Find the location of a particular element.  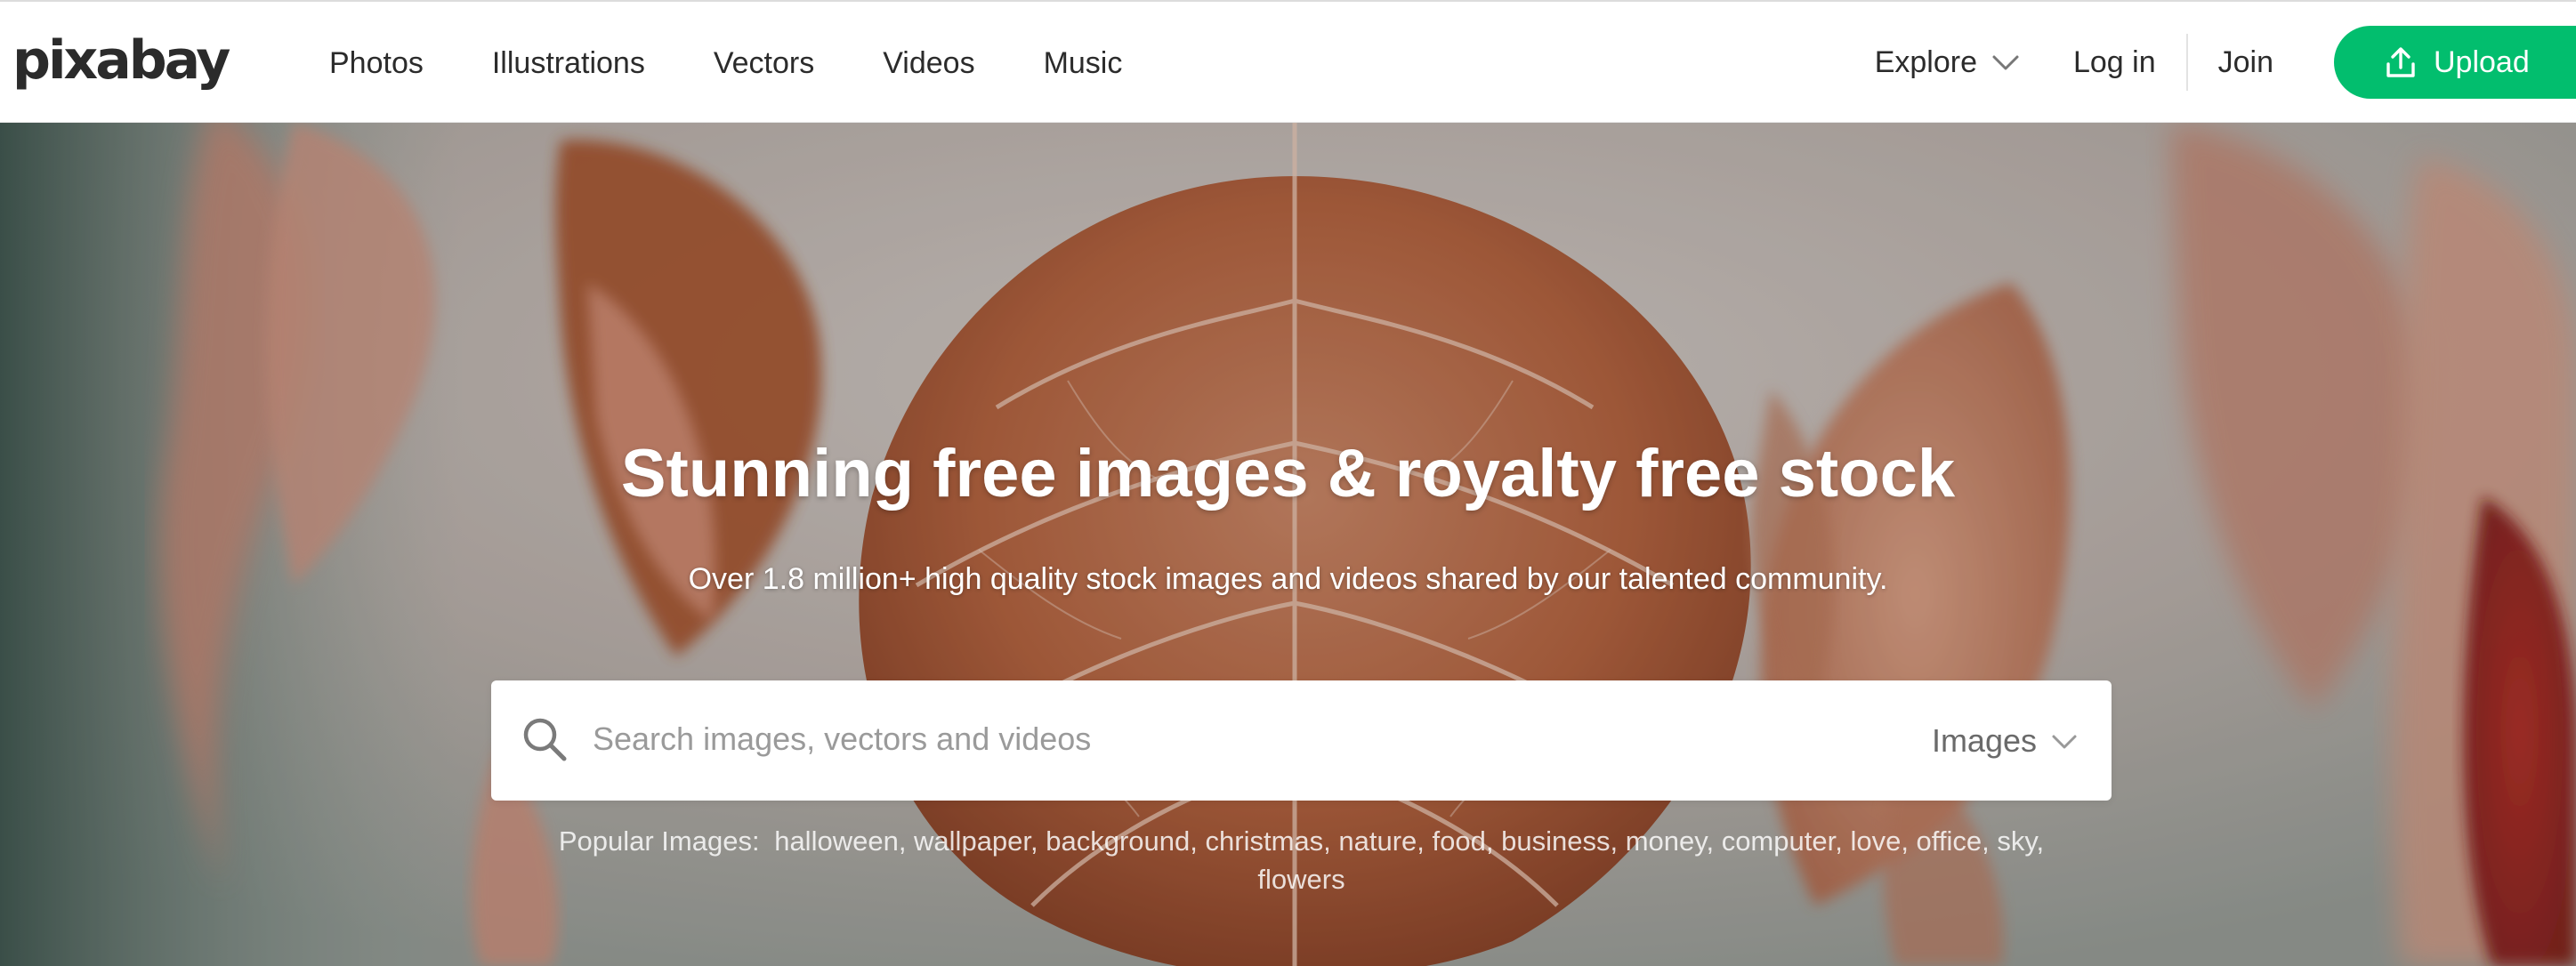

nav-music: Music is located at coordinates (1083, 63).